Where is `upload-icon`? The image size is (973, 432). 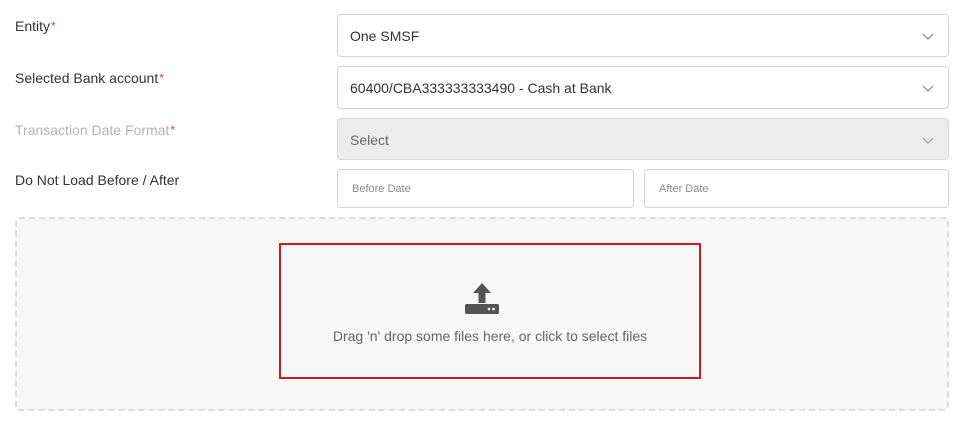
upload-icon is located at coordinates (482, 298).